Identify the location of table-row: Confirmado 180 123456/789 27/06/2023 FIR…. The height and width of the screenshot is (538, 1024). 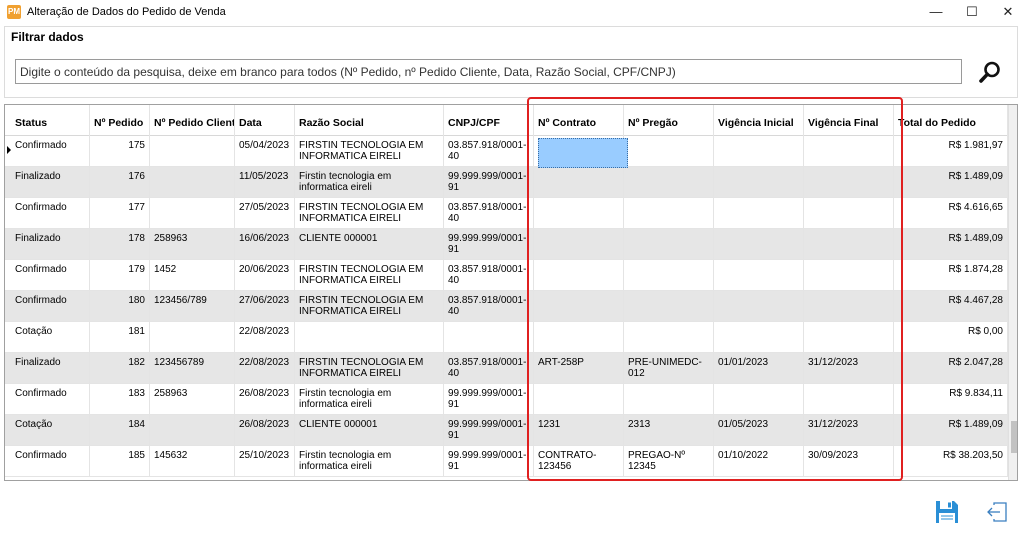
(506, 306).